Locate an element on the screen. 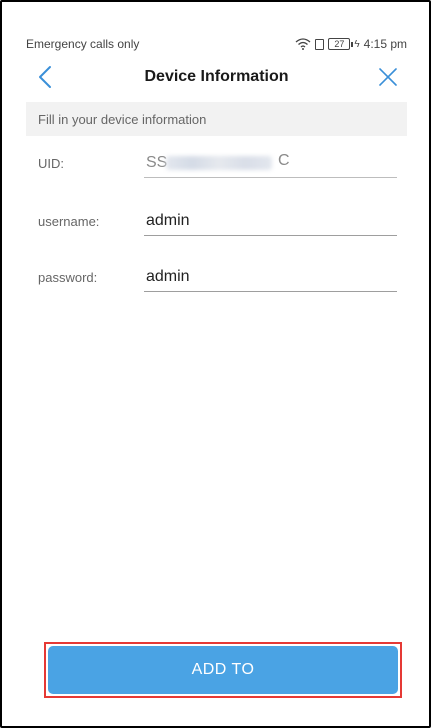 Image resolution: width=431 pixels, height=728 pixels. wifi-icon is located at coordinates (303, 44).